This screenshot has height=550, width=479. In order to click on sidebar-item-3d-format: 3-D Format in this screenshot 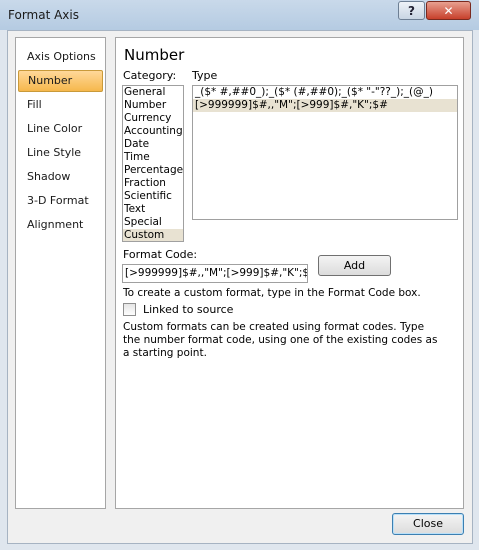, I will do `click(60, 201)`.